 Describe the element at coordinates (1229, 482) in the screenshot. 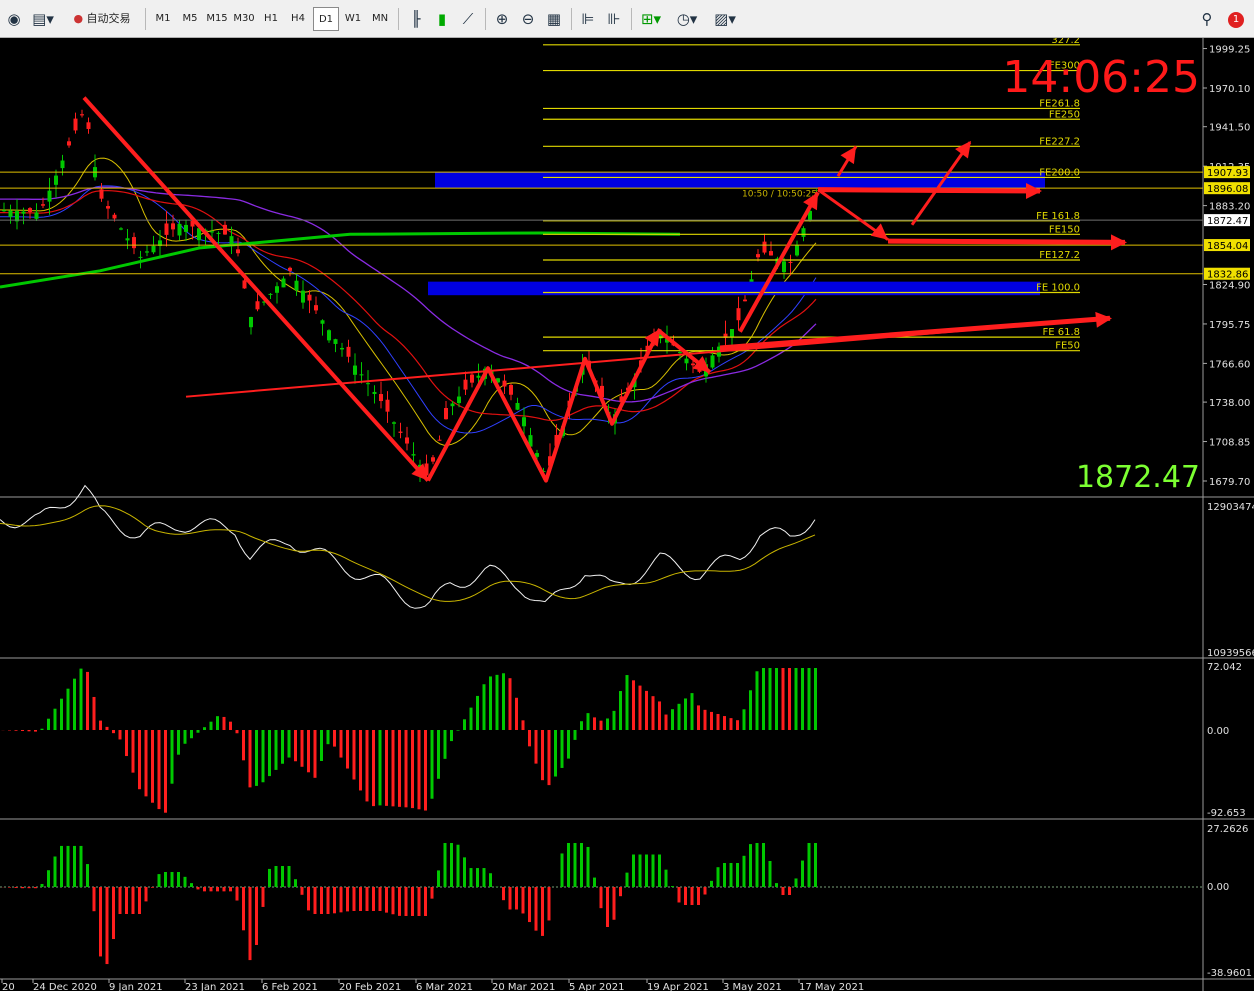

I see `price-tick-label: 1679.70` at that location.